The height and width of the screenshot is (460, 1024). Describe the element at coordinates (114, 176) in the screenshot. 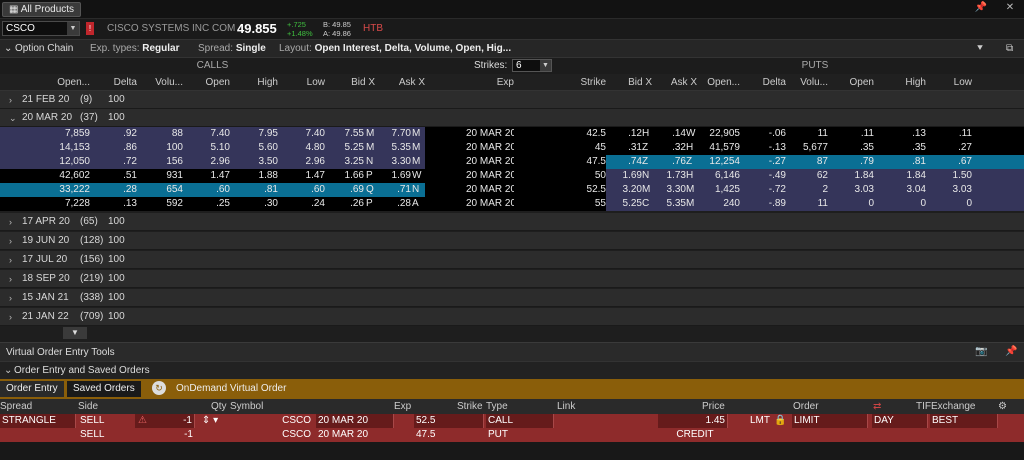

I see `call-cell: .51` at that location.